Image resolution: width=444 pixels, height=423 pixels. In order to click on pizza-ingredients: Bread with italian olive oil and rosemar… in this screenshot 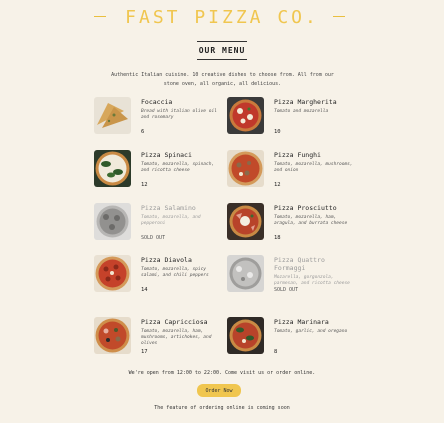, I will do `click(179, 114)`.